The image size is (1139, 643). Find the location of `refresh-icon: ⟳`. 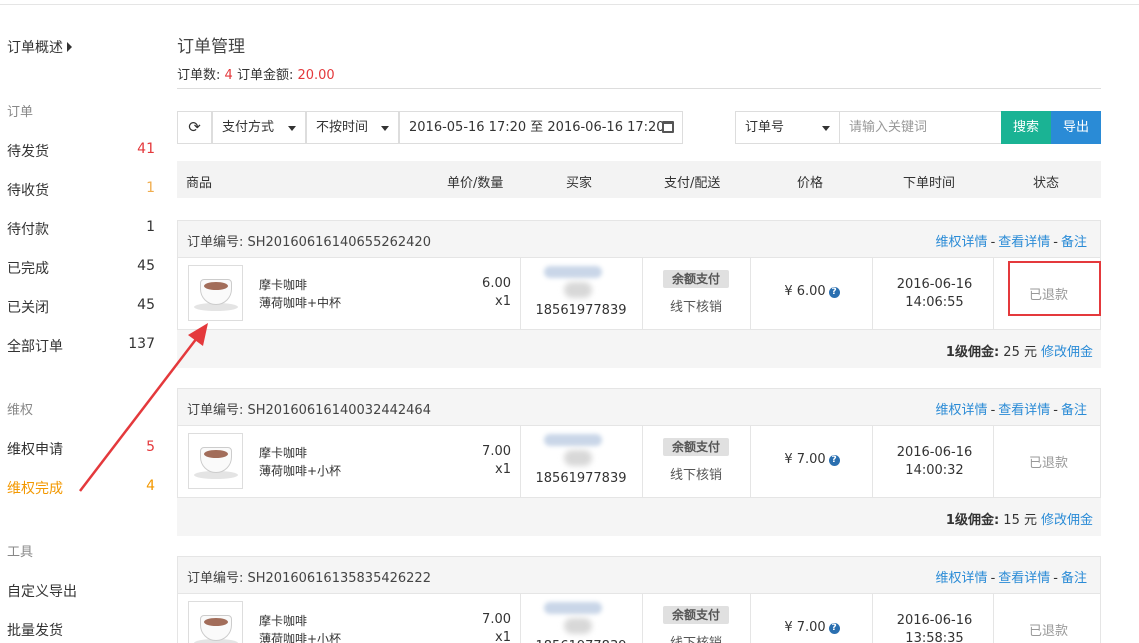

refresh-icon: ⟳ is located at coordinates (194, 127).